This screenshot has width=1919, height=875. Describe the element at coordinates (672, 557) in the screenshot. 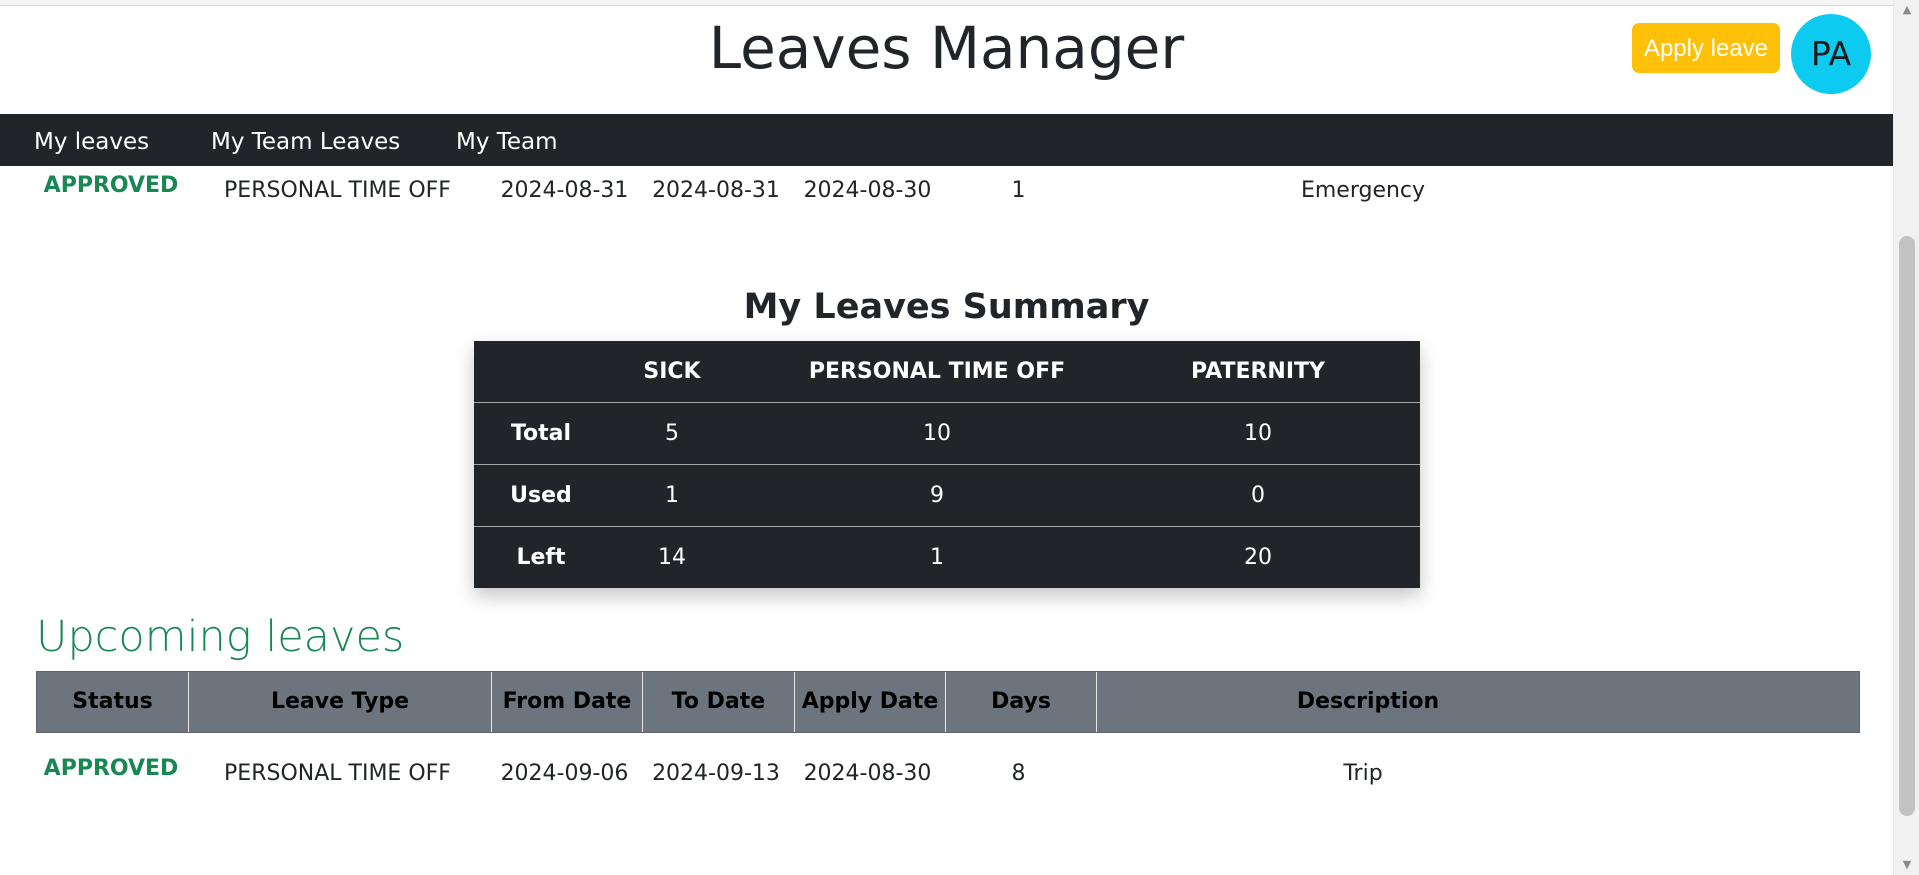

I see `summary-value: 14` at that location.